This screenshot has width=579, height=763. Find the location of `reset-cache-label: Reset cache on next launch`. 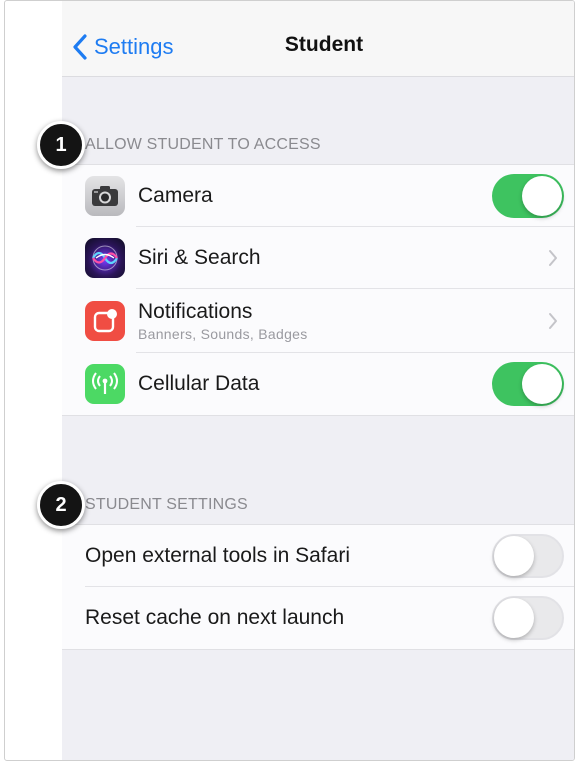

reset-cache-label: Reset cache on next launch is located at coordinates (215, 617).